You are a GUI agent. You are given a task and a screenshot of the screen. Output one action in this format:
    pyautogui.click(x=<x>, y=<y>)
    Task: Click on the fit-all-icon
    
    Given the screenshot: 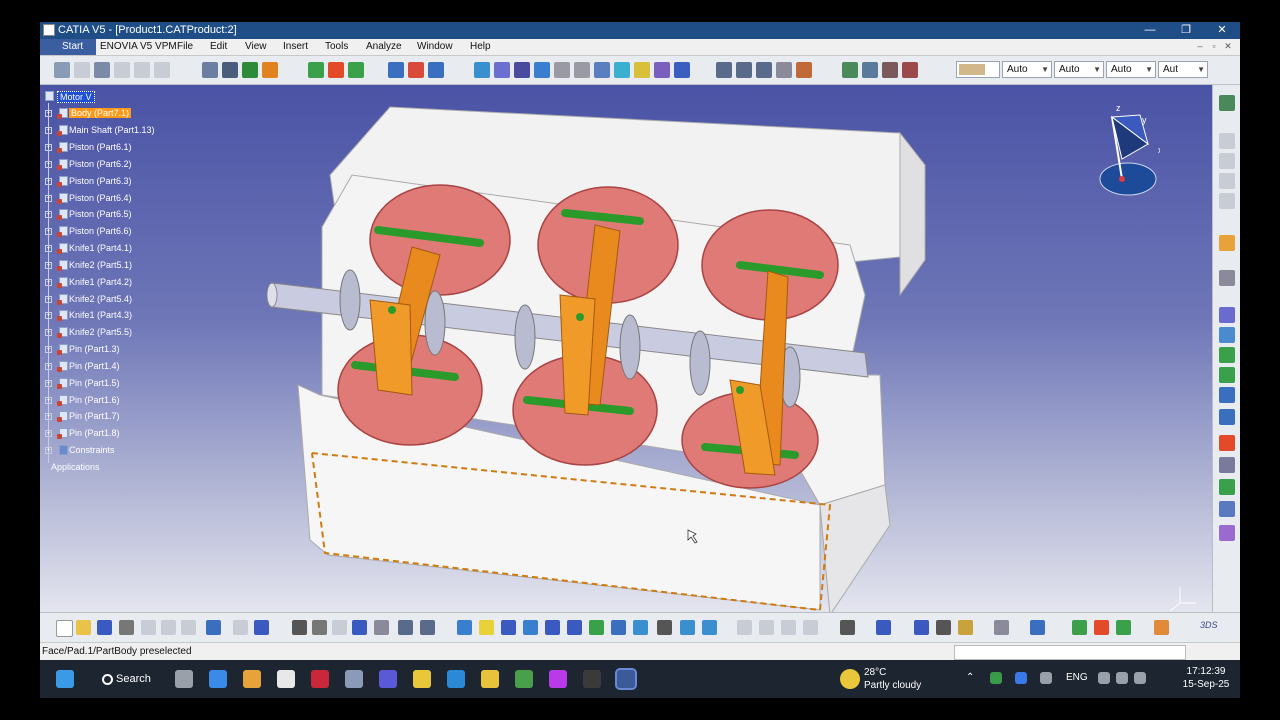 What is the action you would take?
    pyautogui.click(x=502, y=70)
    